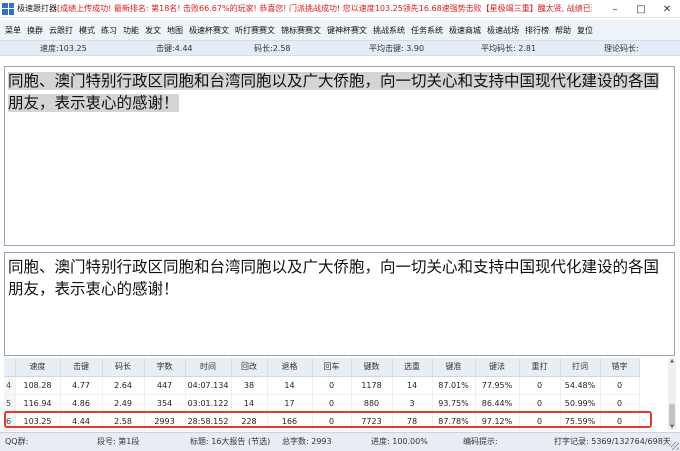  Describe the element at coordinates (208, 367) in the screenshot. I see `column-header-time: 时间` at that location.